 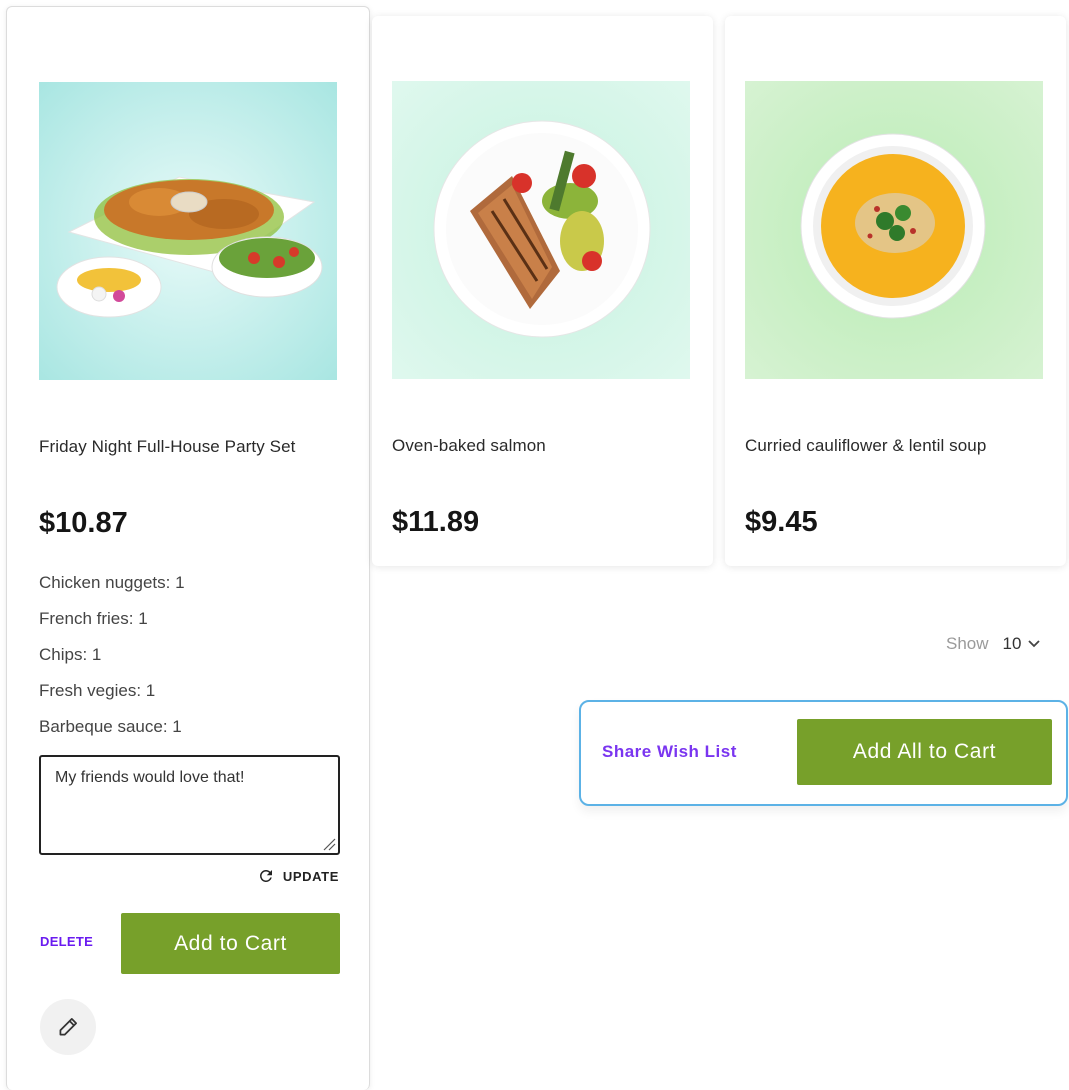 What do you see at coordinates (1012, 643) in the screenshot?
I see `page-size-value: 10` at bounding box center [1012, 643].